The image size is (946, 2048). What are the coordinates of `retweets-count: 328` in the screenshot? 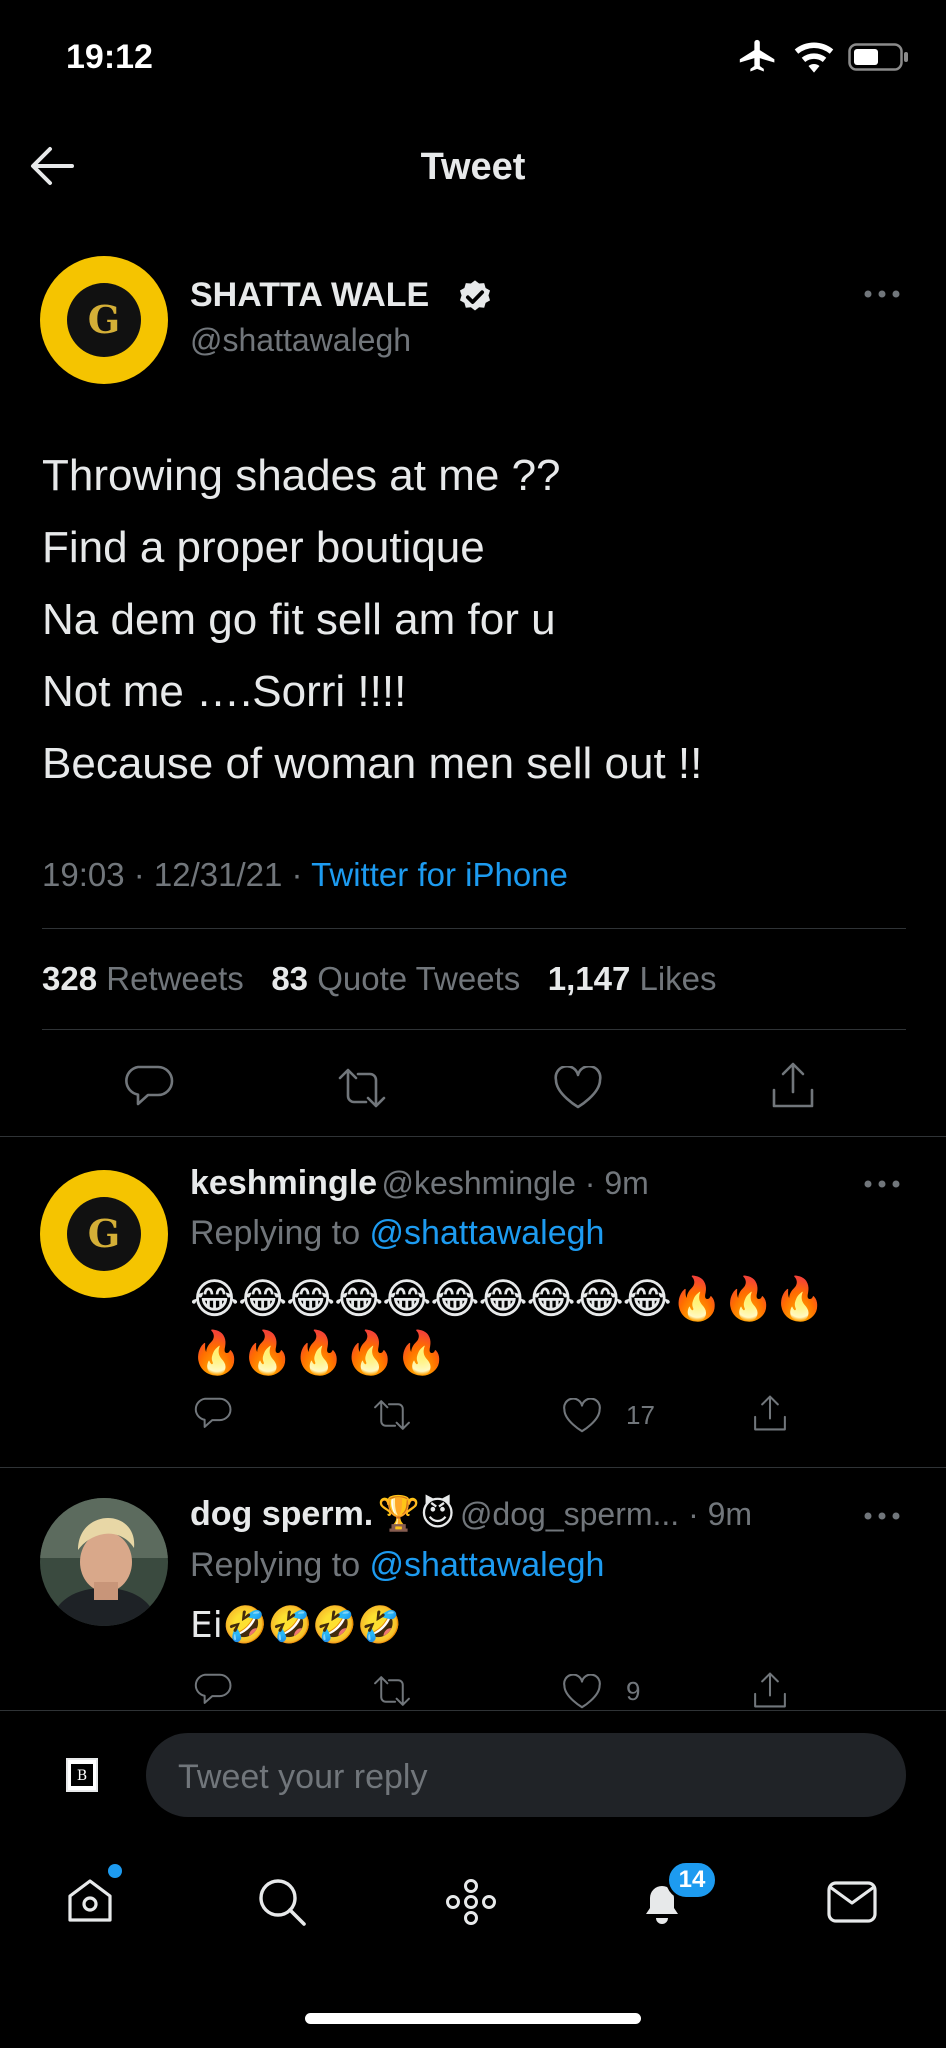 It's located at (70, 978).